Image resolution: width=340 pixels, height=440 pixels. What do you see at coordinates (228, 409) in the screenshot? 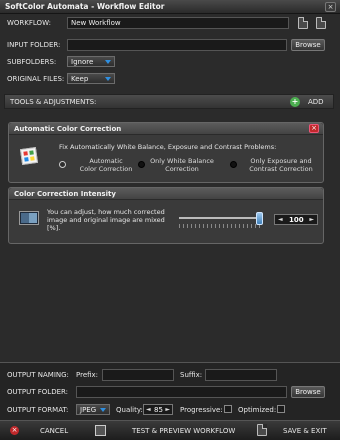
I see `progressive-checkbox` at bounding box center [228, 409].